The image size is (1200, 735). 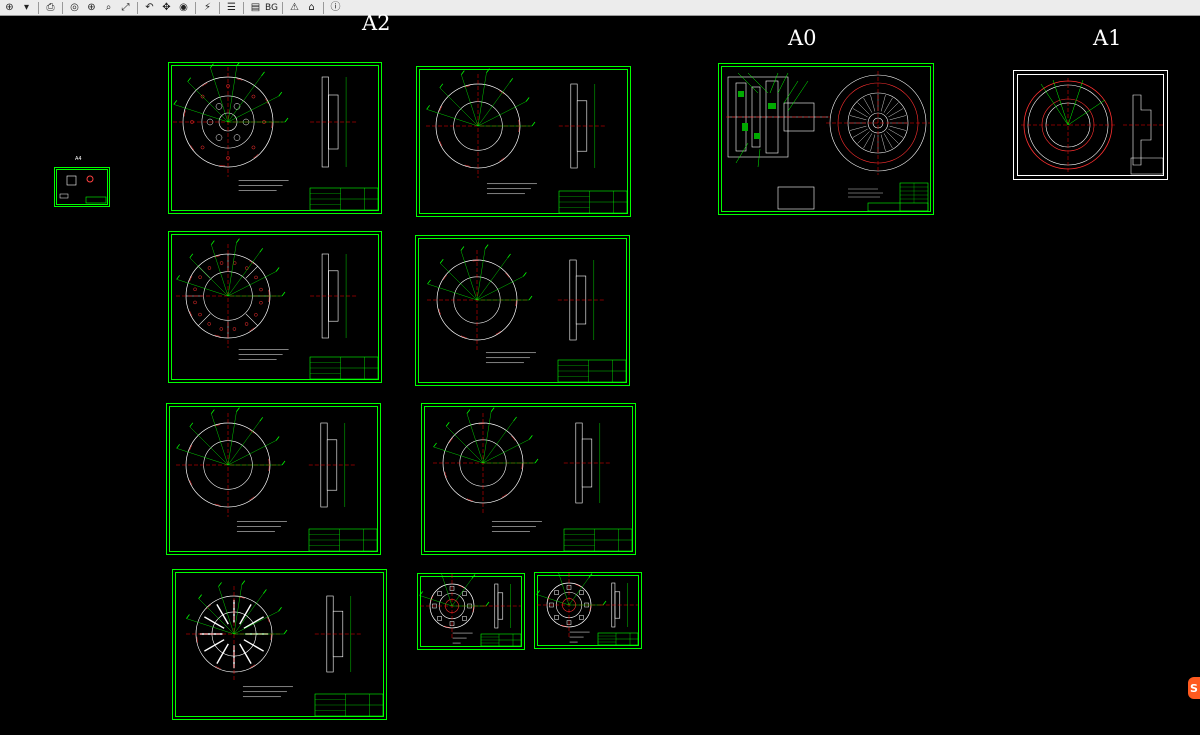 What do you see at coordinates (26, 8) in the screenshot?
I see `dropdown-icon: ▾` at bounding box center [26, 8].